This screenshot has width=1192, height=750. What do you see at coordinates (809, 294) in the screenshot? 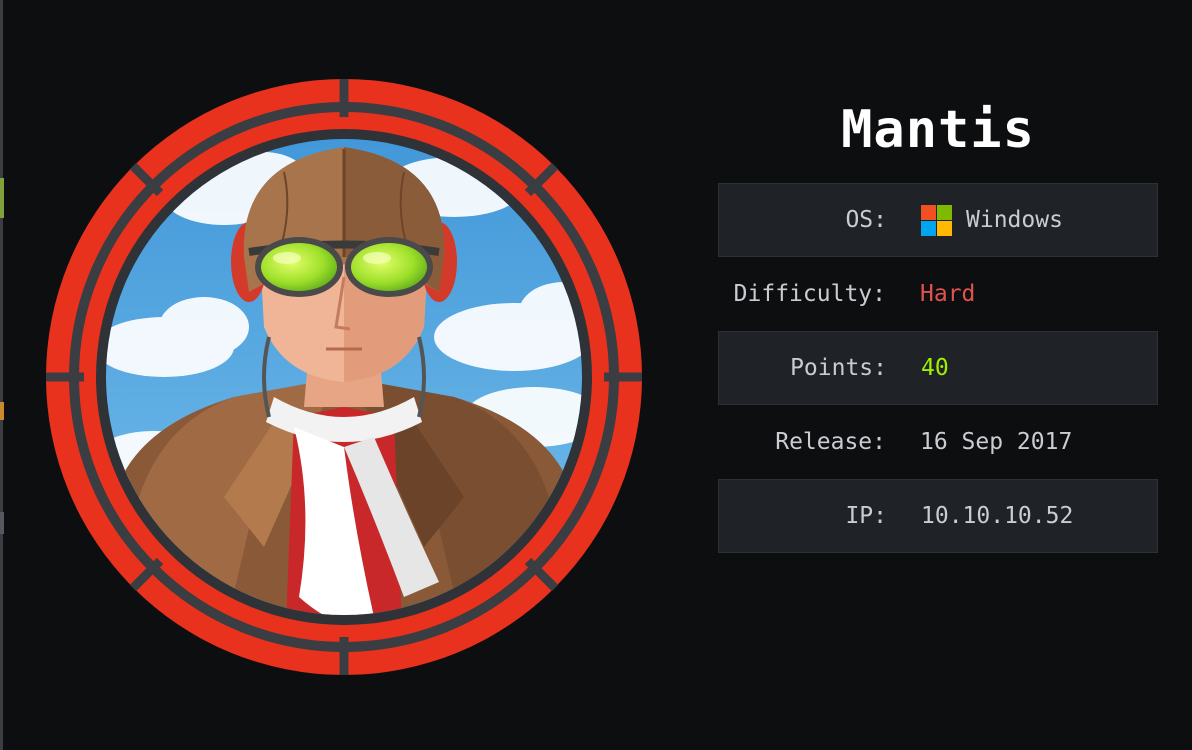
I see `difficulty-label: Difficulty:` at bounding box center [809, 294].